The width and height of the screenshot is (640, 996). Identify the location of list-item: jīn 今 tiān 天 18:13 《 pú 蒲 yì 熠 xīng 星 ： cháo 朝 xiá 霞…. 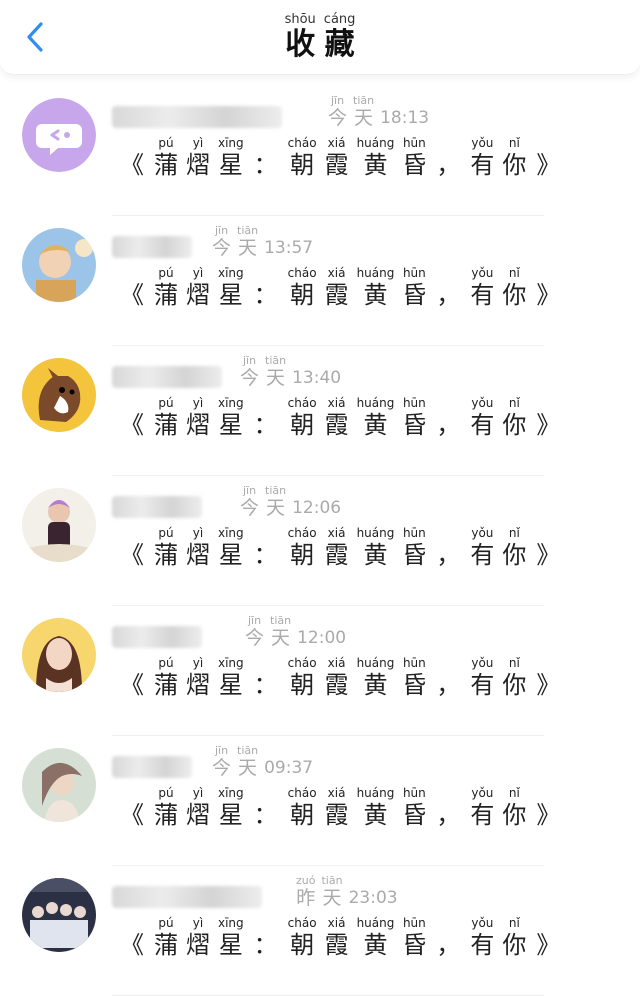
(320, 151).